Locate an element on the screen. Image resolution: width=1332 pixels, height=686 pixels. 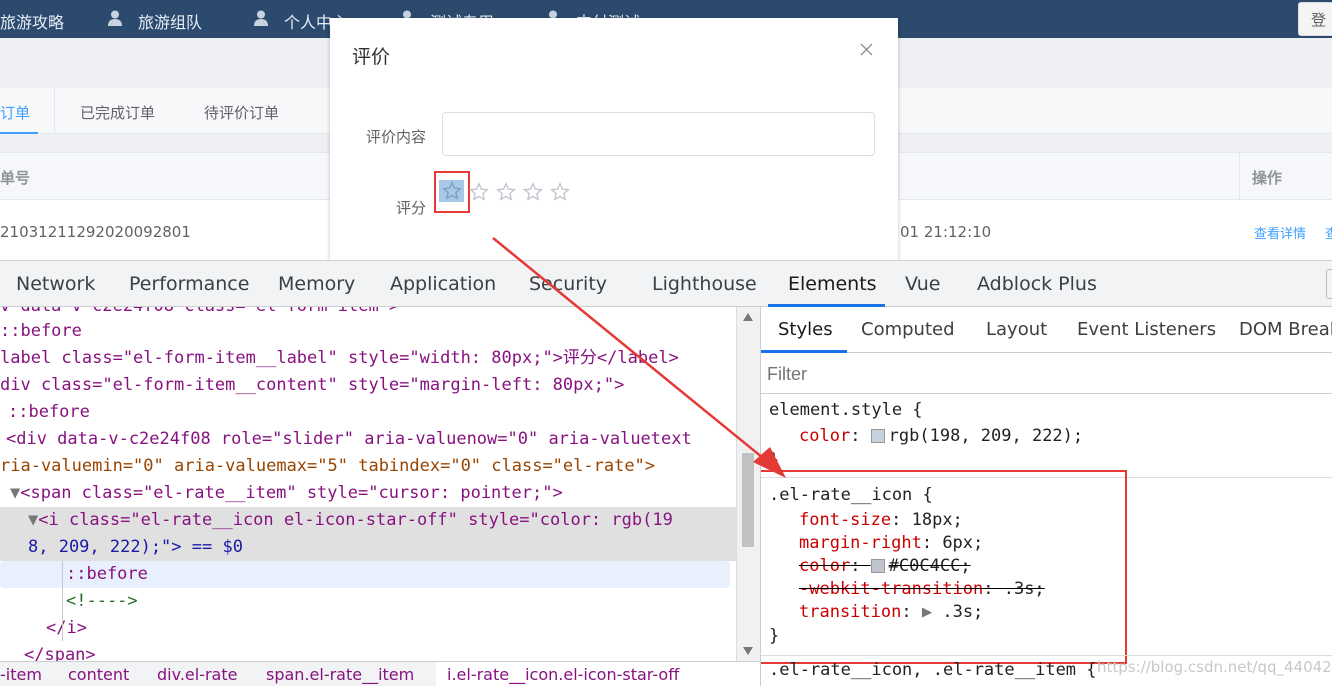
annotation-arrow is located at coordinates (639, 357).